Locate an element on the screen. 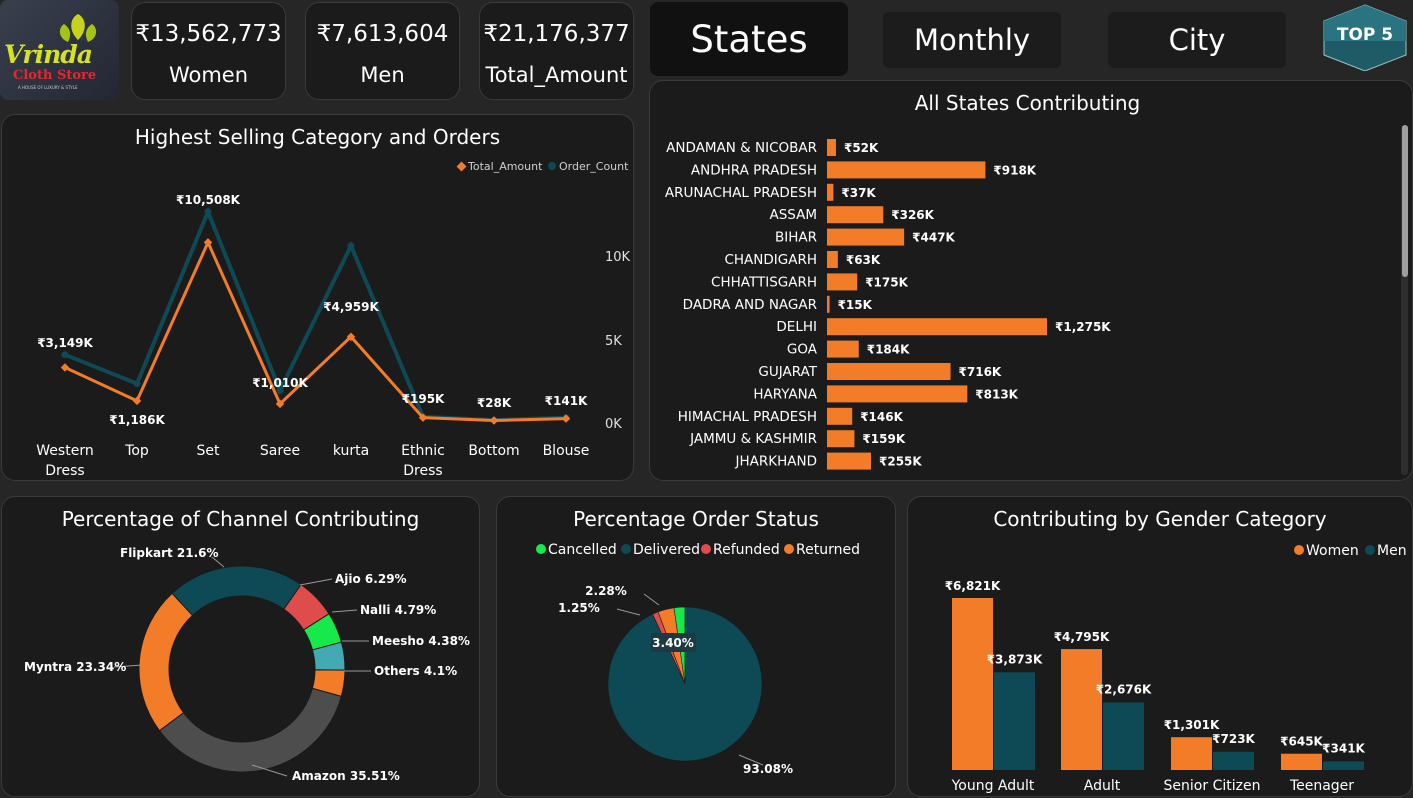 The height and width of the screenshot is (798, 1413). gender-category-label: Senior Citizen is located at coordinates (1212, 786).